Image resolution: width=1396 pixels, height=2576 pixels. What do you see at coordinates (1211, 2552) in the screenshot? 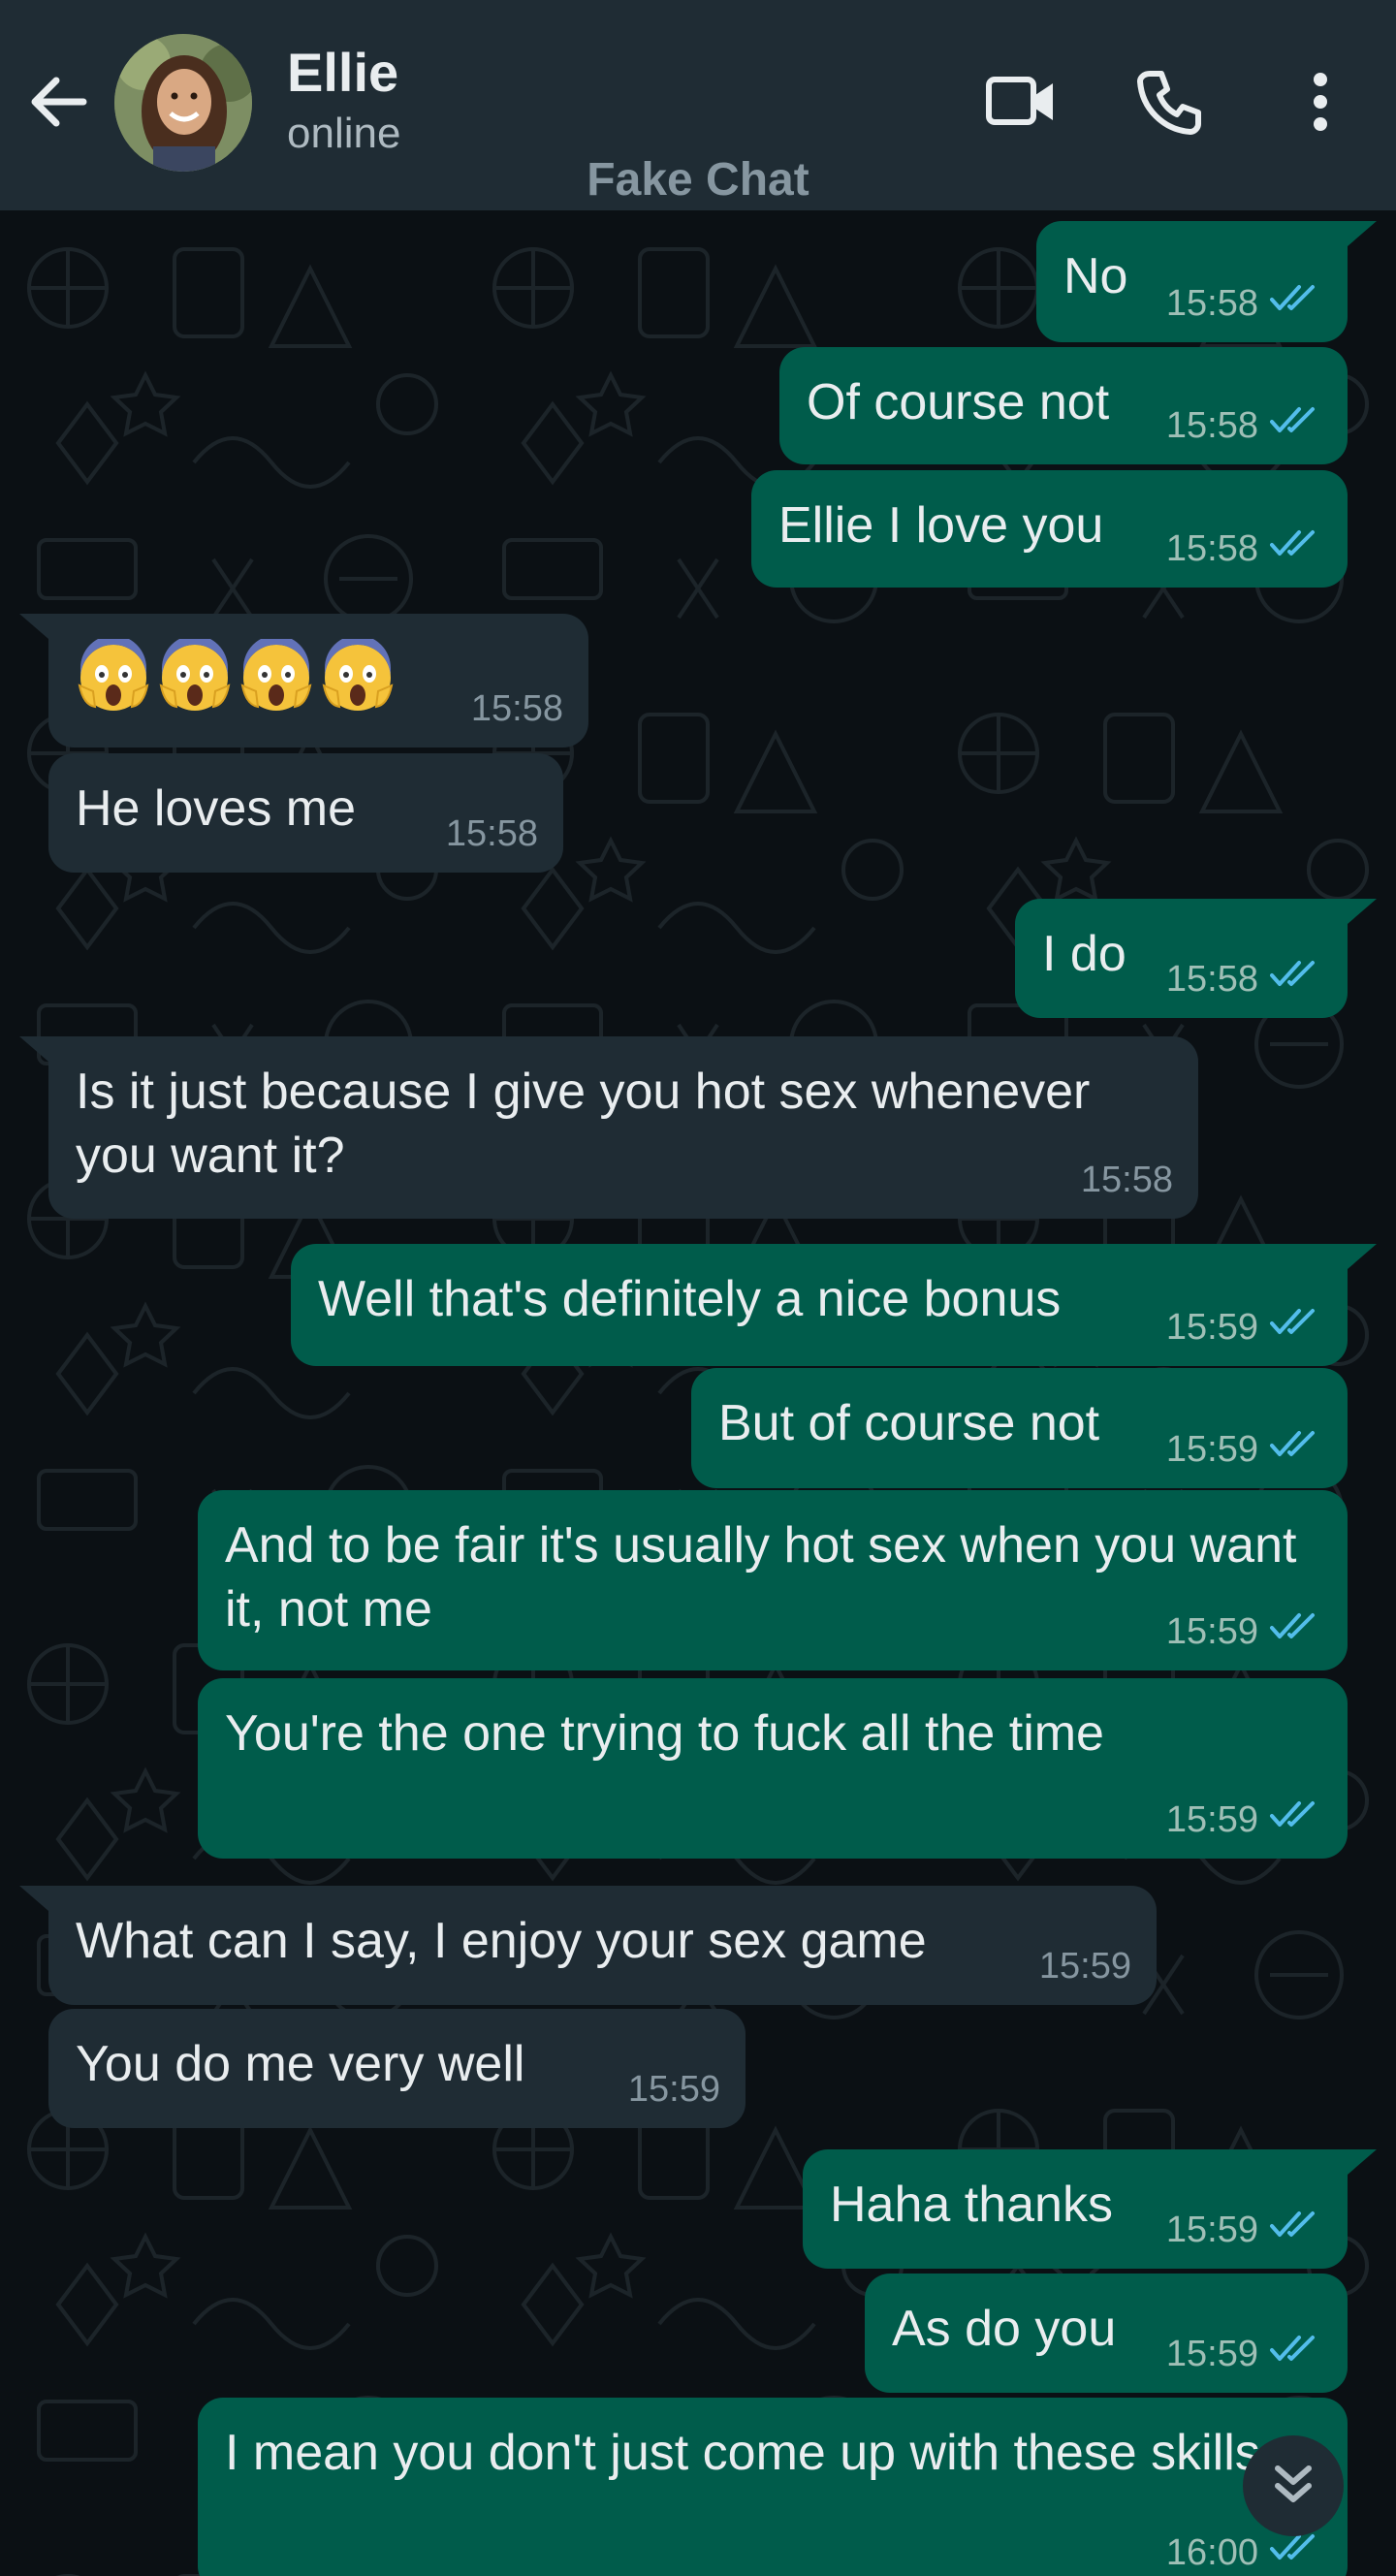
I see `message-time: 16:00` at bounding box center [1211, 2552].